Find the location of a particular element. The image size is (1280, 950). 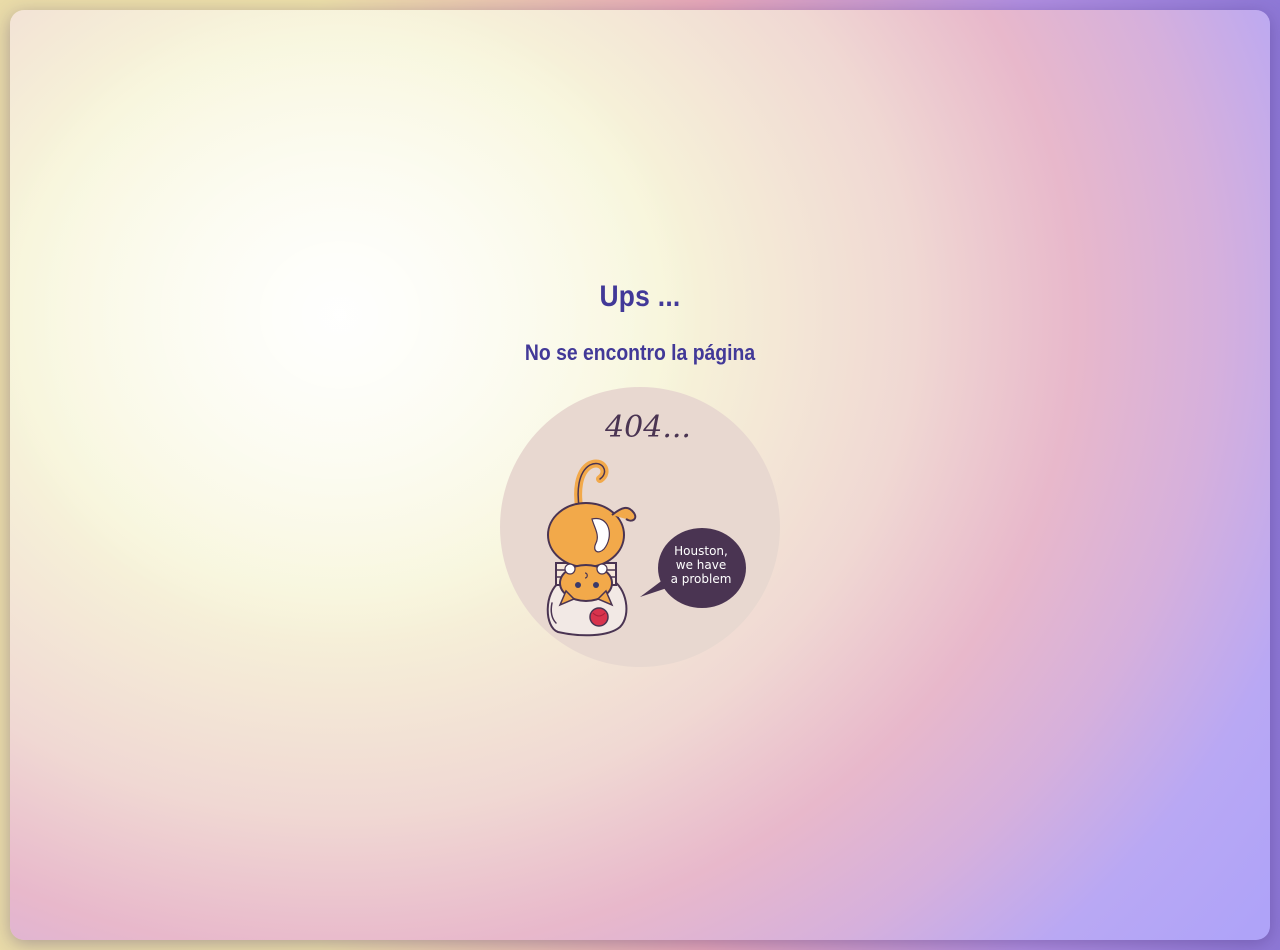

yarn-ball-icon is located at coordinates (599, 617).